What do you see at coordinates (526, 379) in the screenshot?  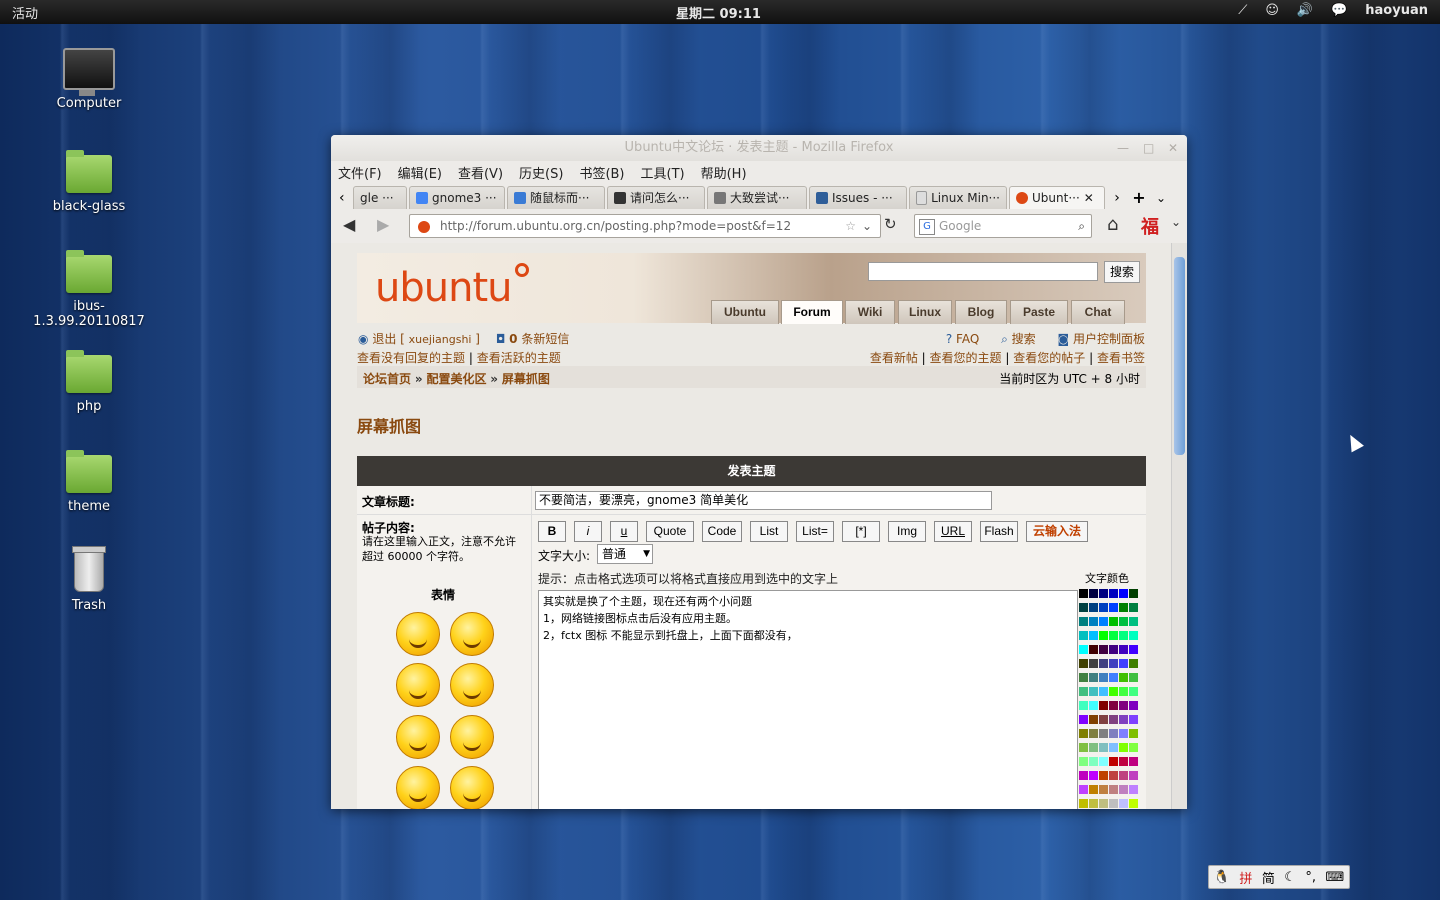 I see `breadcrumb-forum: 屏幕抓图` at bounding box center [526, 379].